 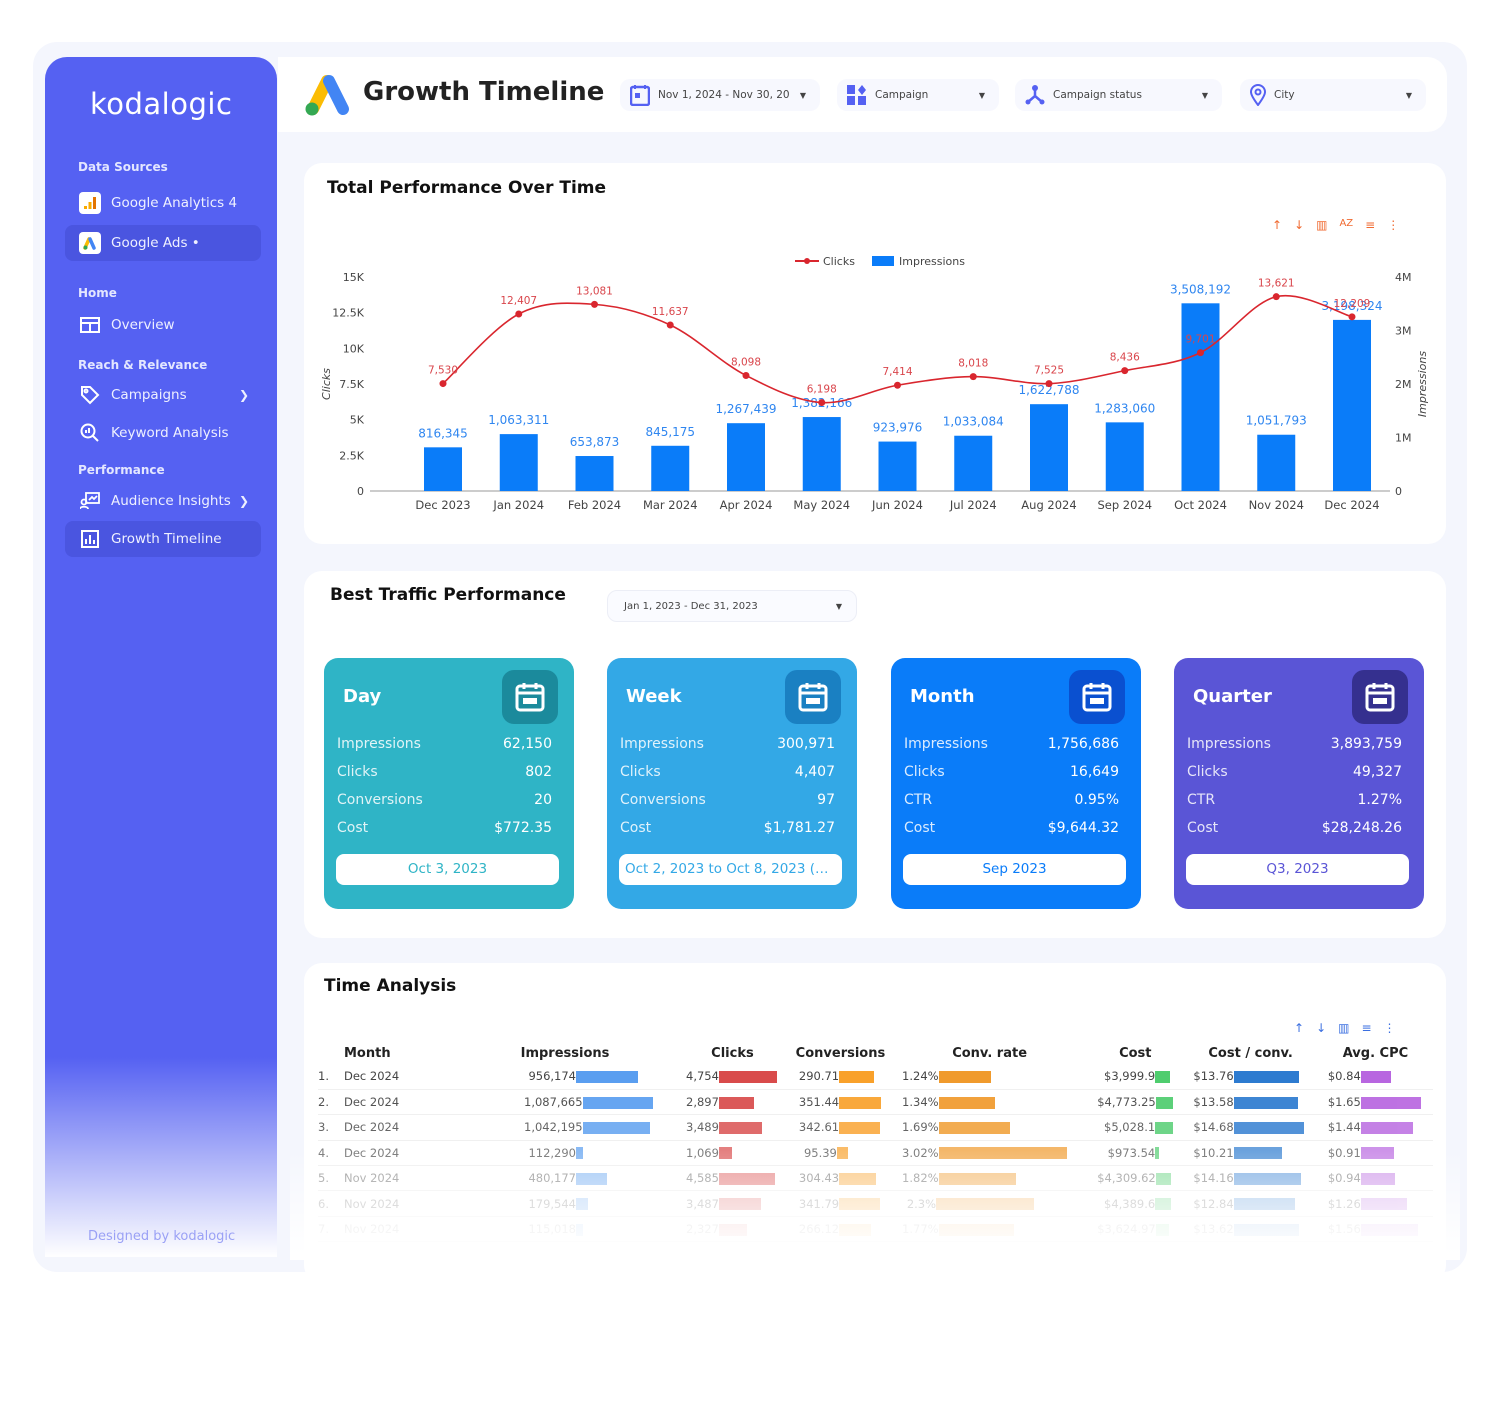 I want to click on y2-tick-label: 4M, so click(x=1403, y=277).